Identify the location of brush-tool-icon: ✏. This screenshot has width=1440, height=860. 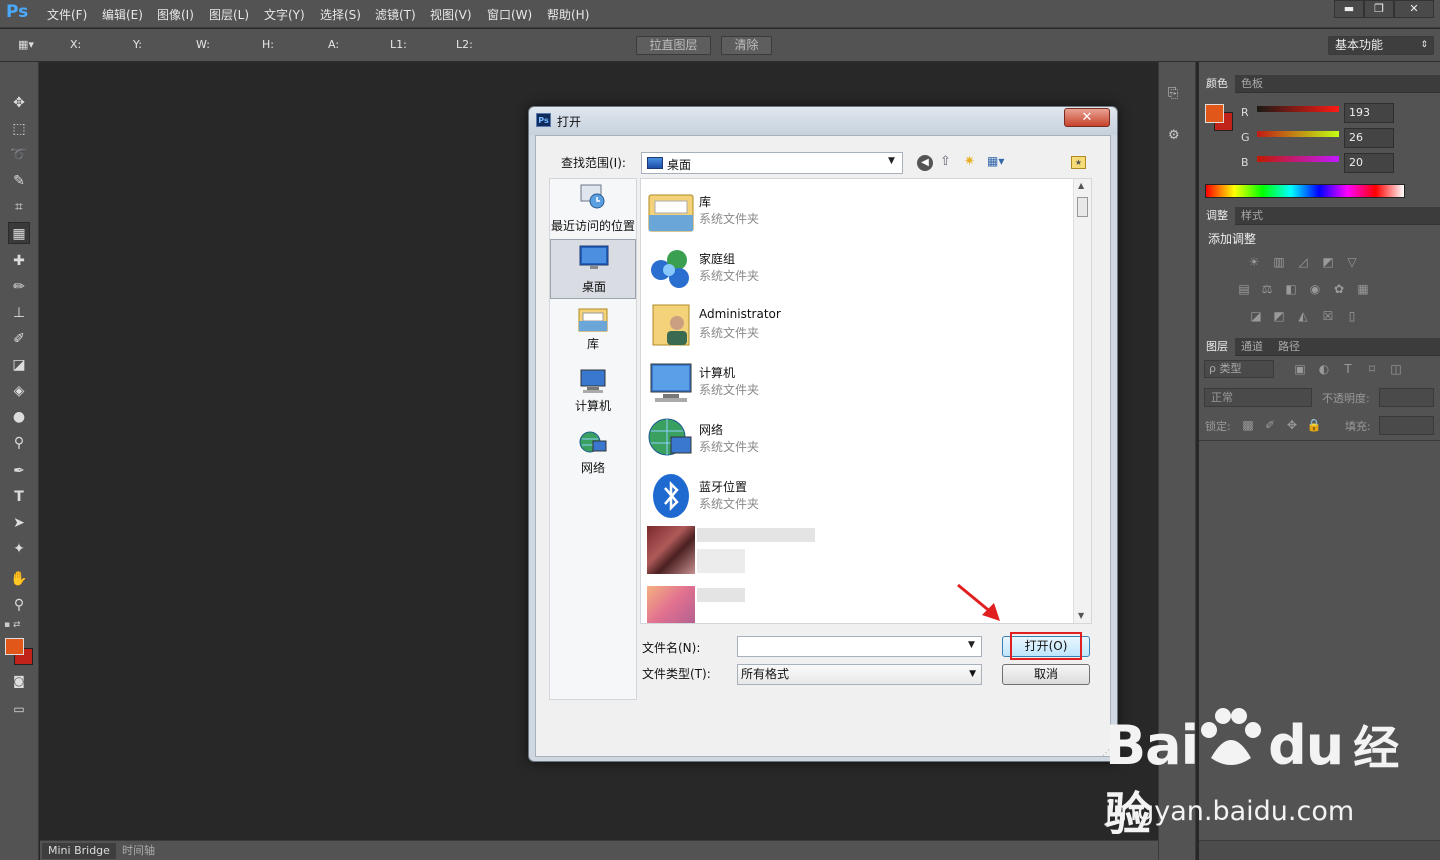
(19, 287).